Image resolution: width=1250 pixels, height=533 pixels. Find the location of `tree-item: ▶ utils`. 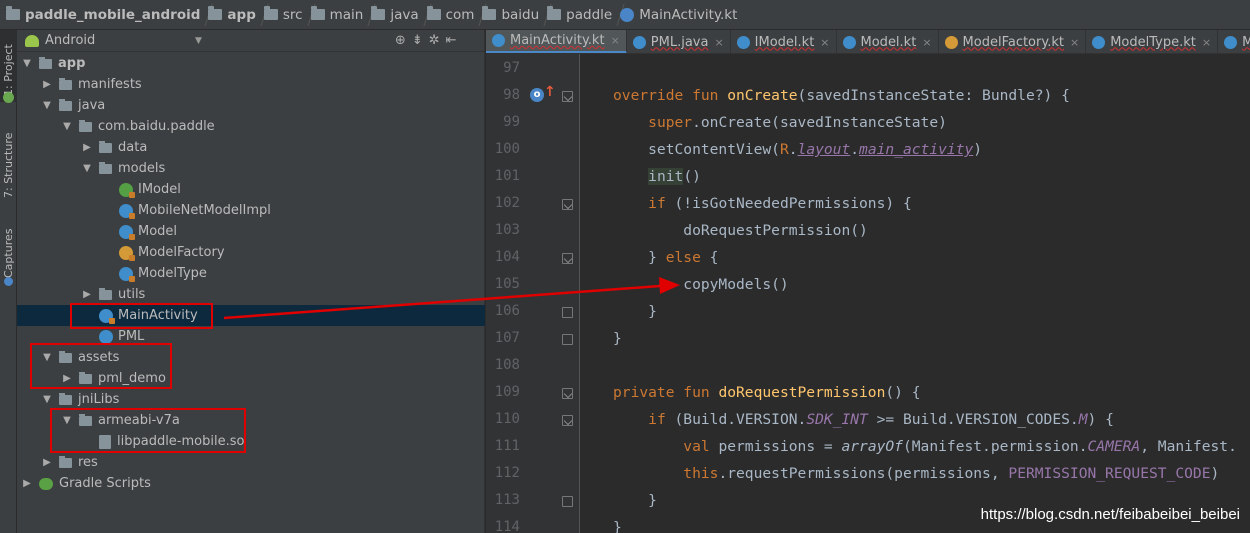

tree-item: ▶ utils is located at coordinates (251, 294).